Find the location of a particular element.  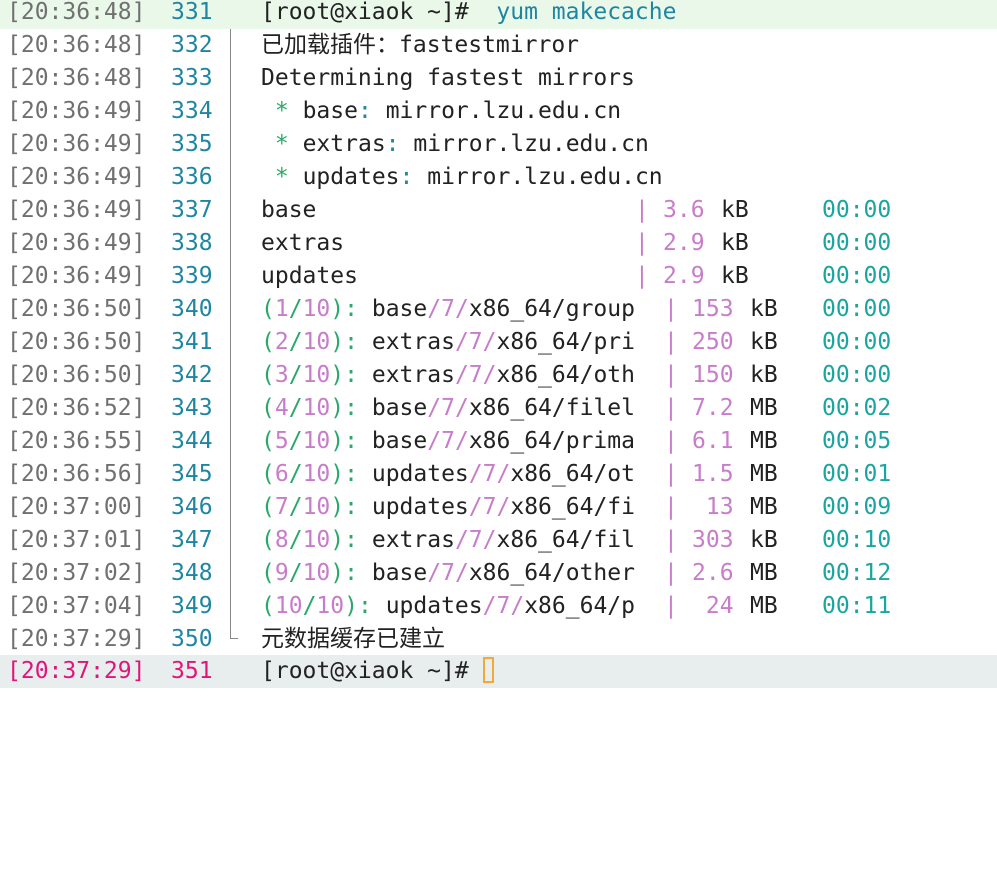

repo-name: updates is located at coordinates (351, 177).